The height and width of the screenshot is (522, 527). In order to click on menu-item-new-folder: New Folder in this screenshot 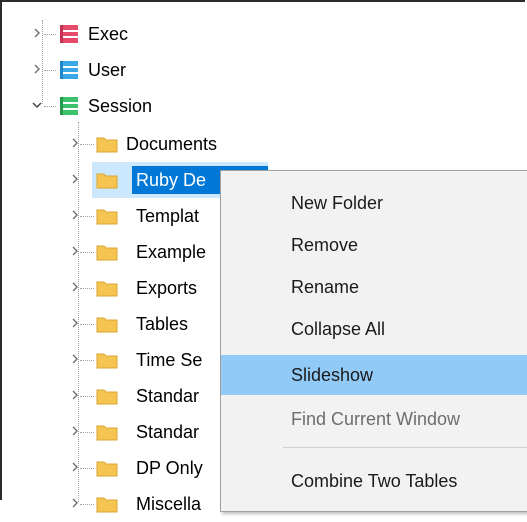, I will do `click(374, 203)`.